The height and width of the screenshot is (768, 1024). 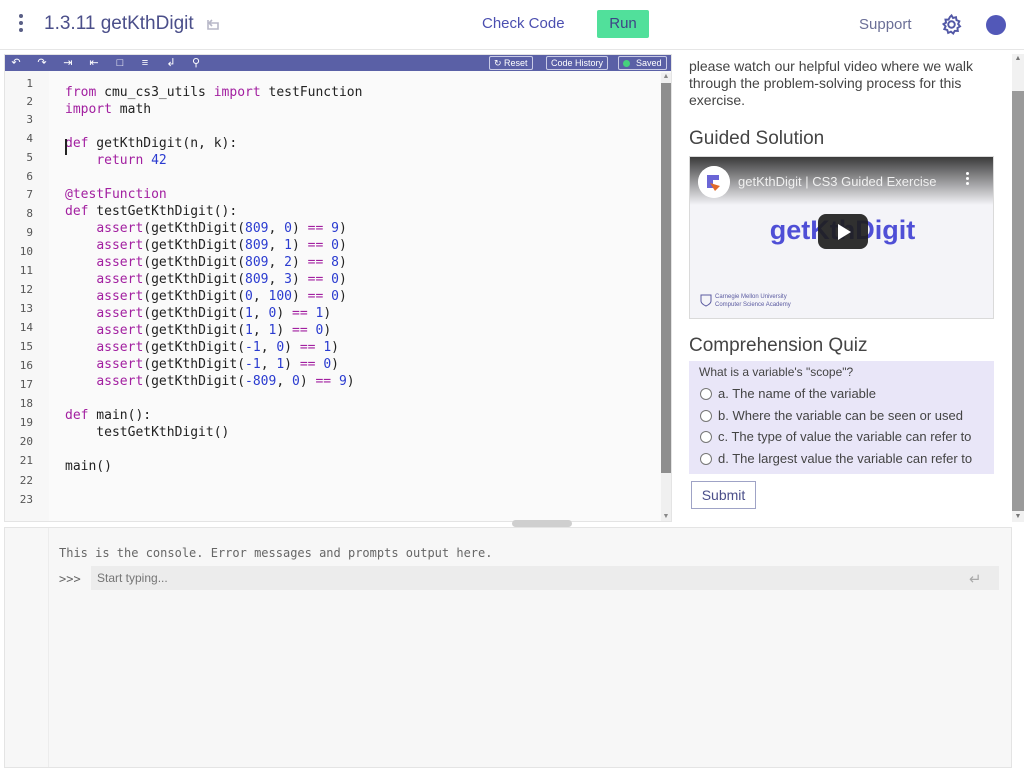 I want to click on code-line: return 42, so click(x=131, y=160).